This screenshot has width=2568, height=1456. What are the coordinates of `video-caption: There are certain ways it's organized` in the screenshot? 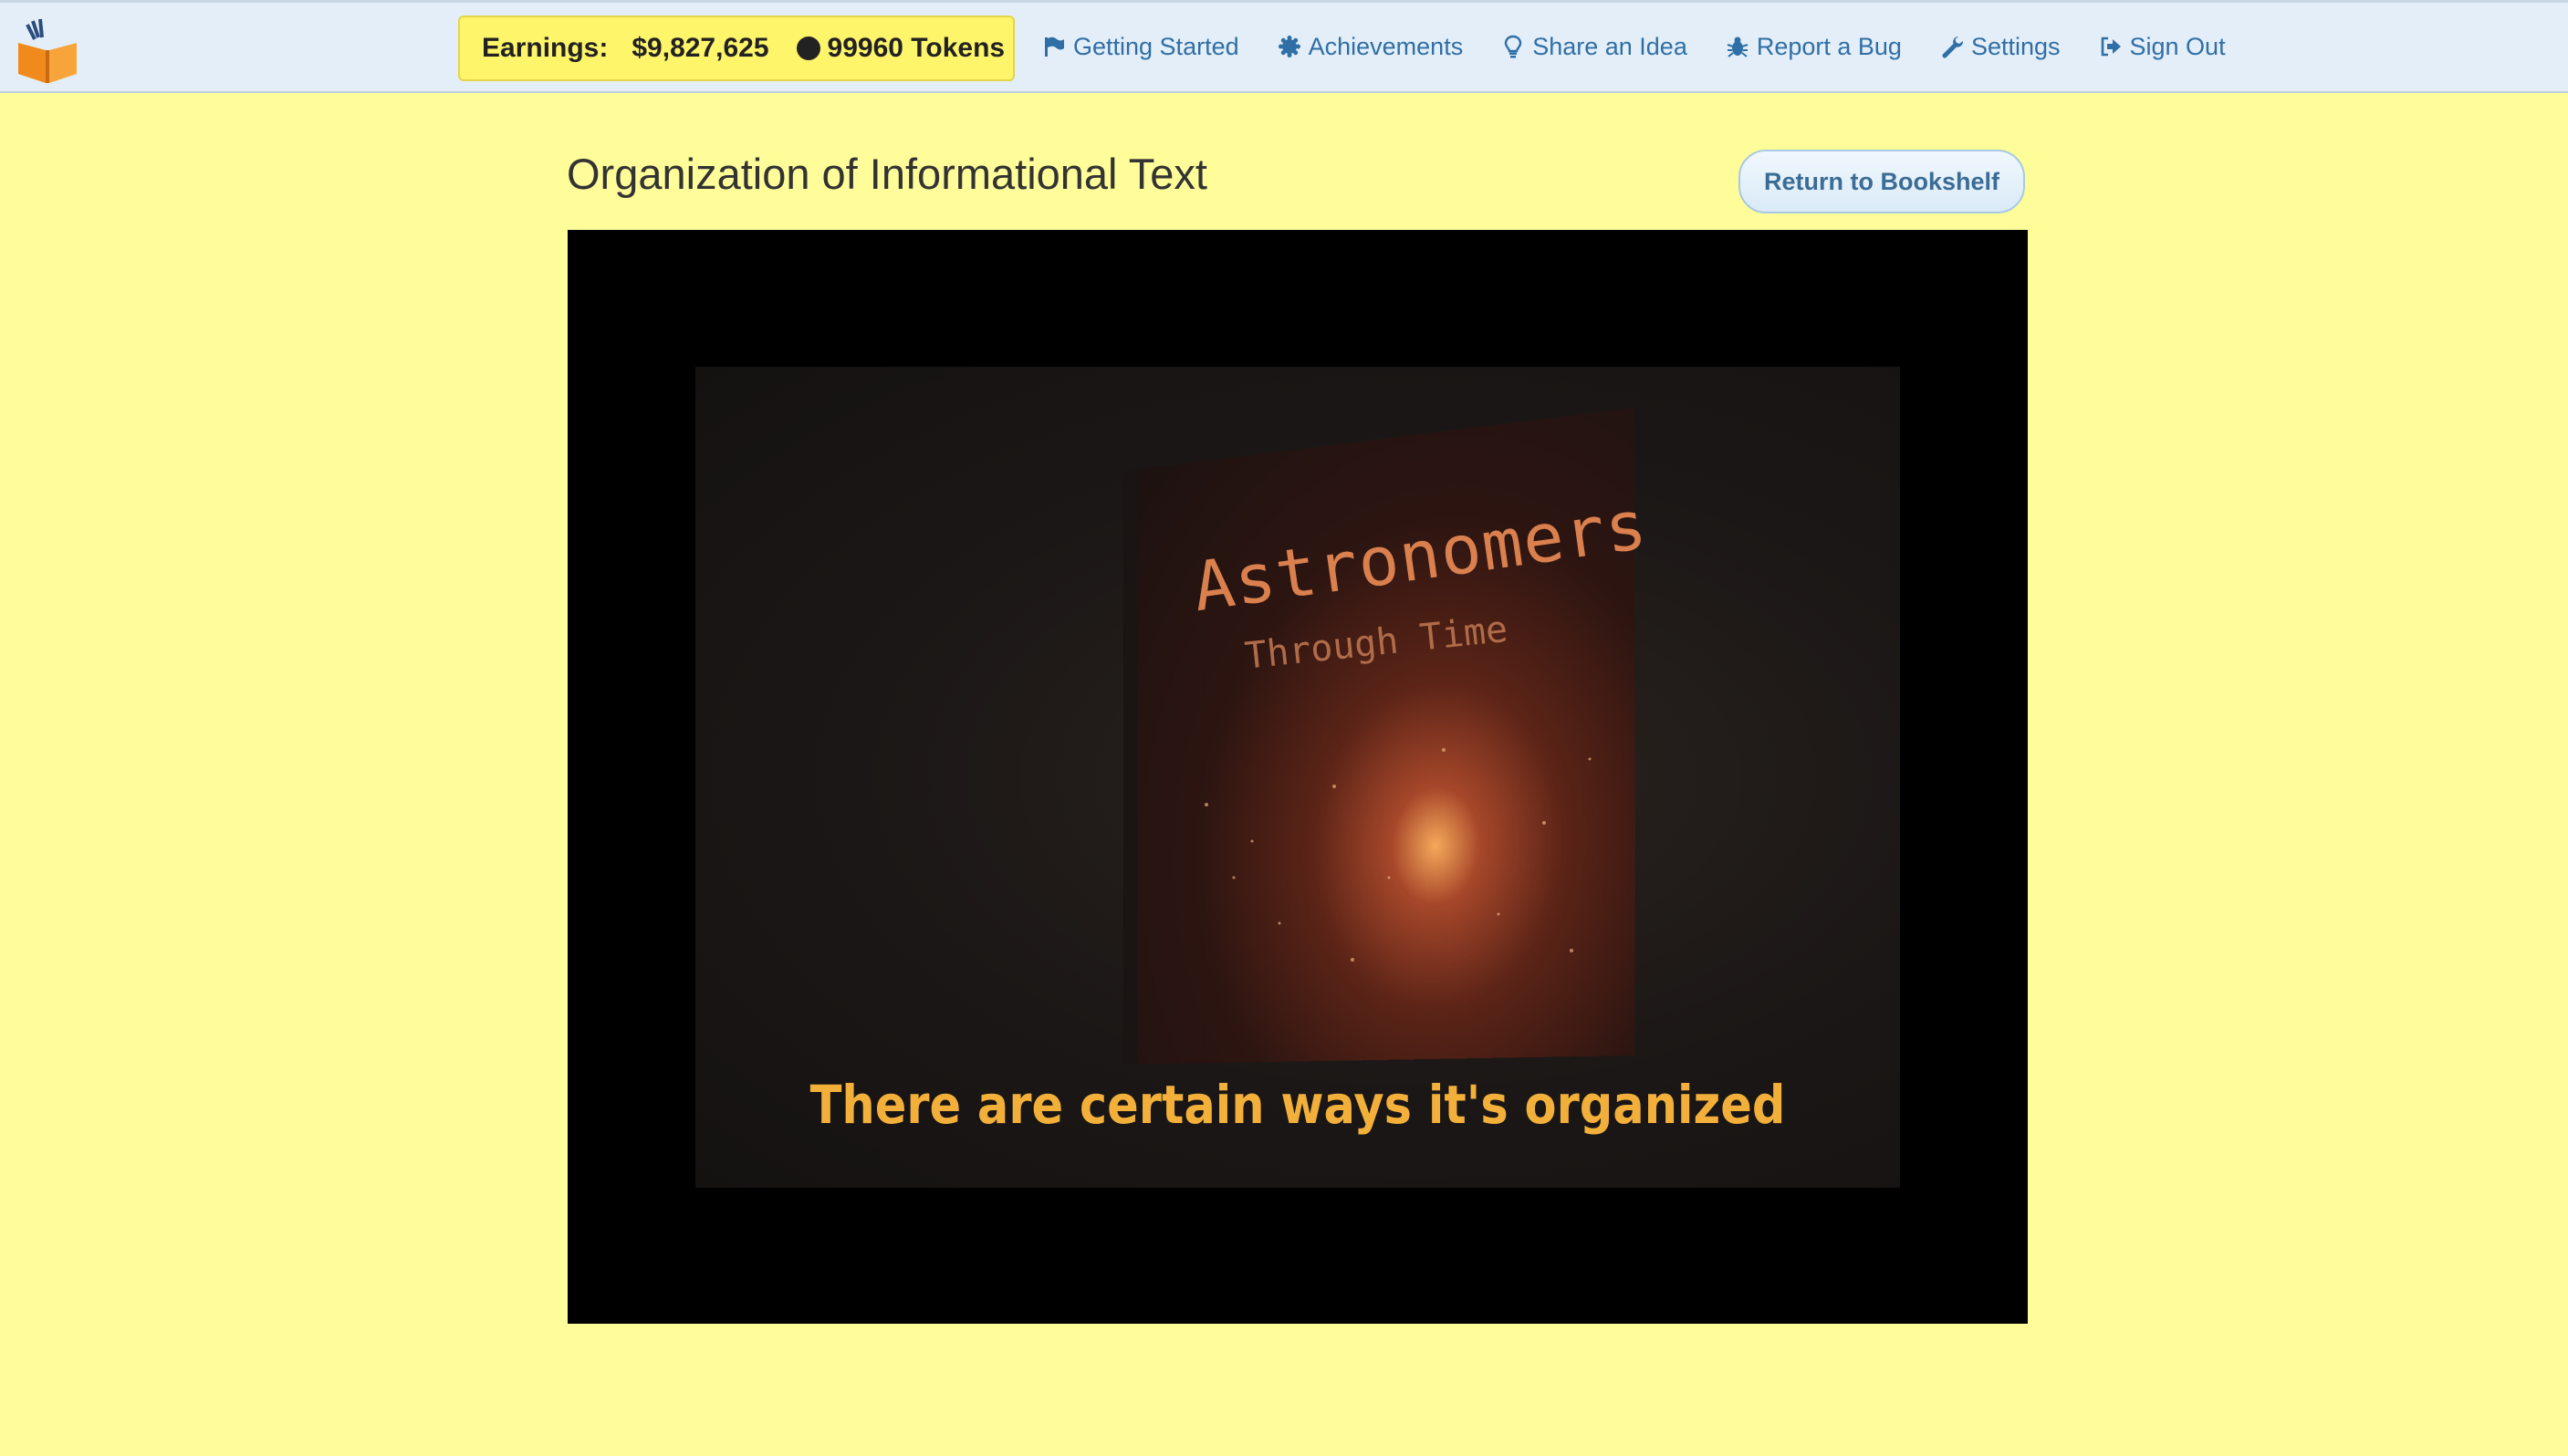 It's located at (1297, 1105).